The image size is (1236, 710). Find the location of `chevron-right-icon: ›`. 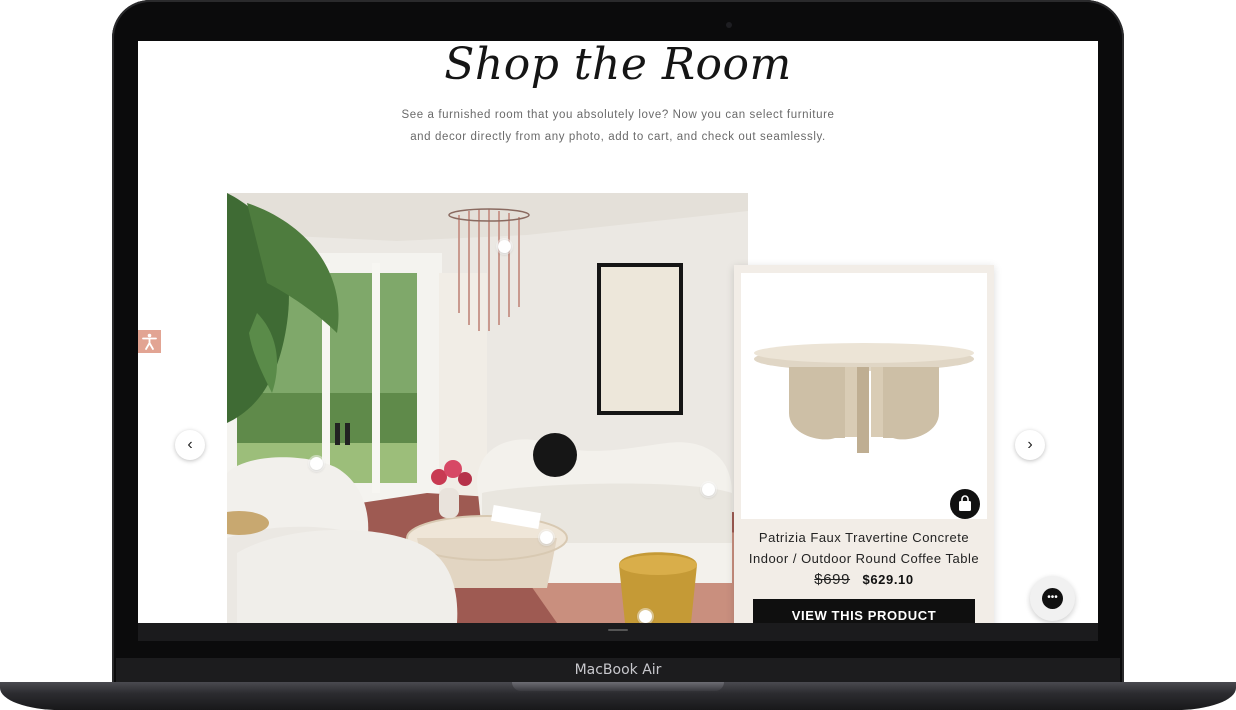

chevron-right-icon: › is located at coordinates (1030, 444).